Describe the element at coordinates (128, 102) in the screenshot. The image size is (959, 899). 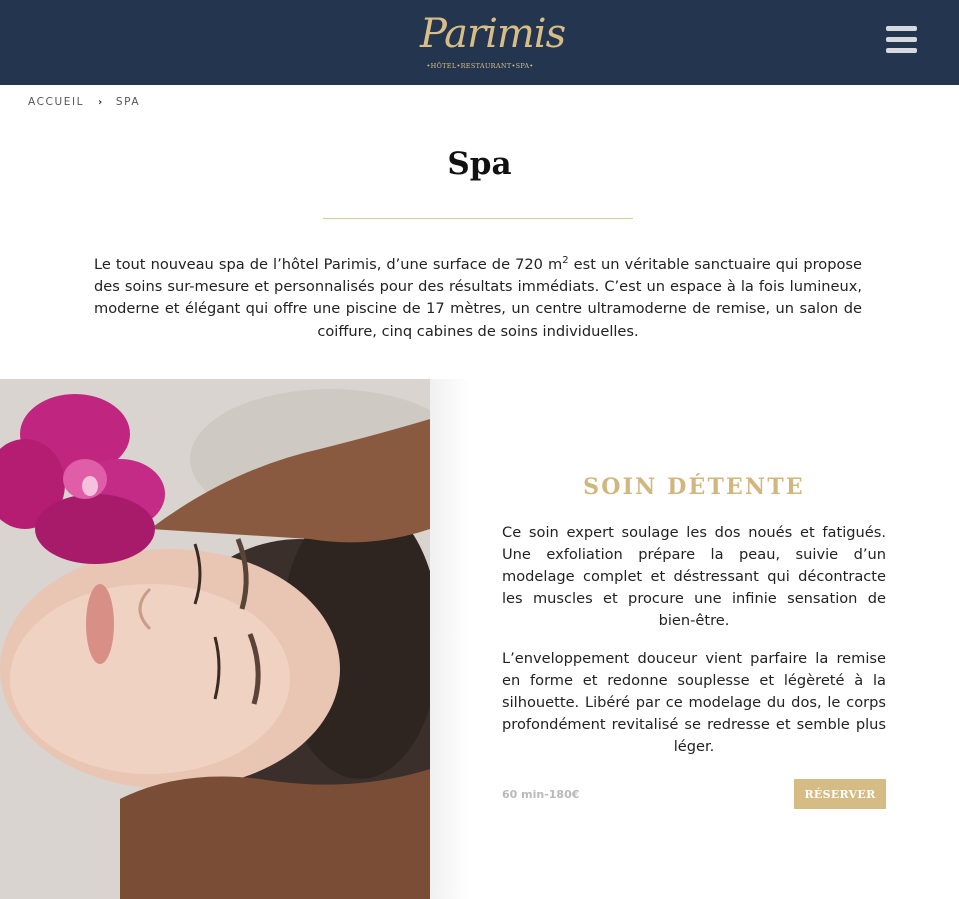
I see `breadcrumb-current: SPA` at that location.